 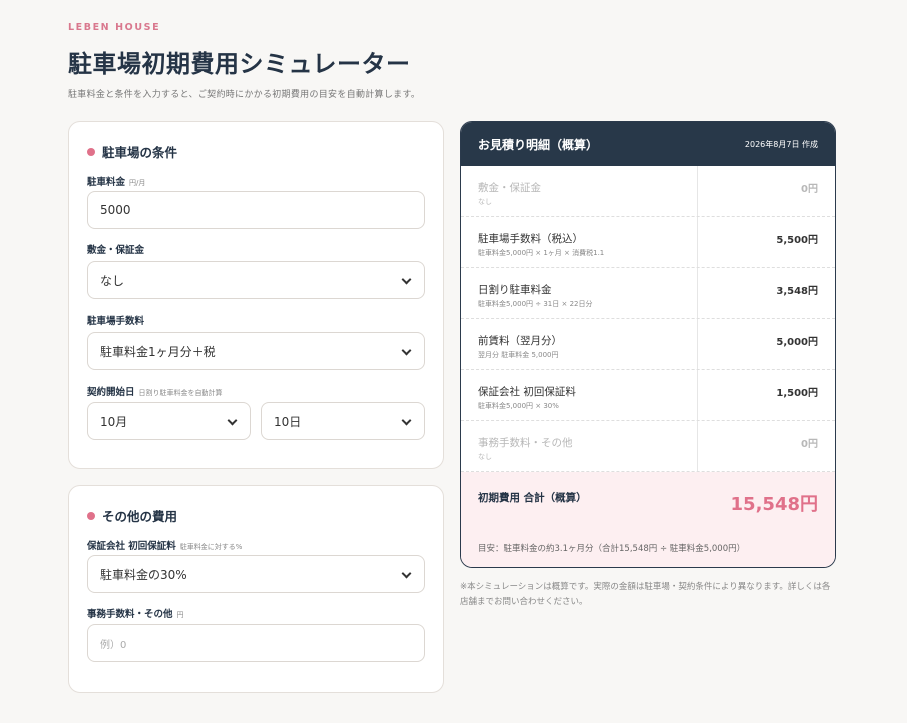 What do you see at coordinates (111, 392) in the screenshot?
I see `start-date-label-text: 契約開始日` at bounding box center [111, 392].